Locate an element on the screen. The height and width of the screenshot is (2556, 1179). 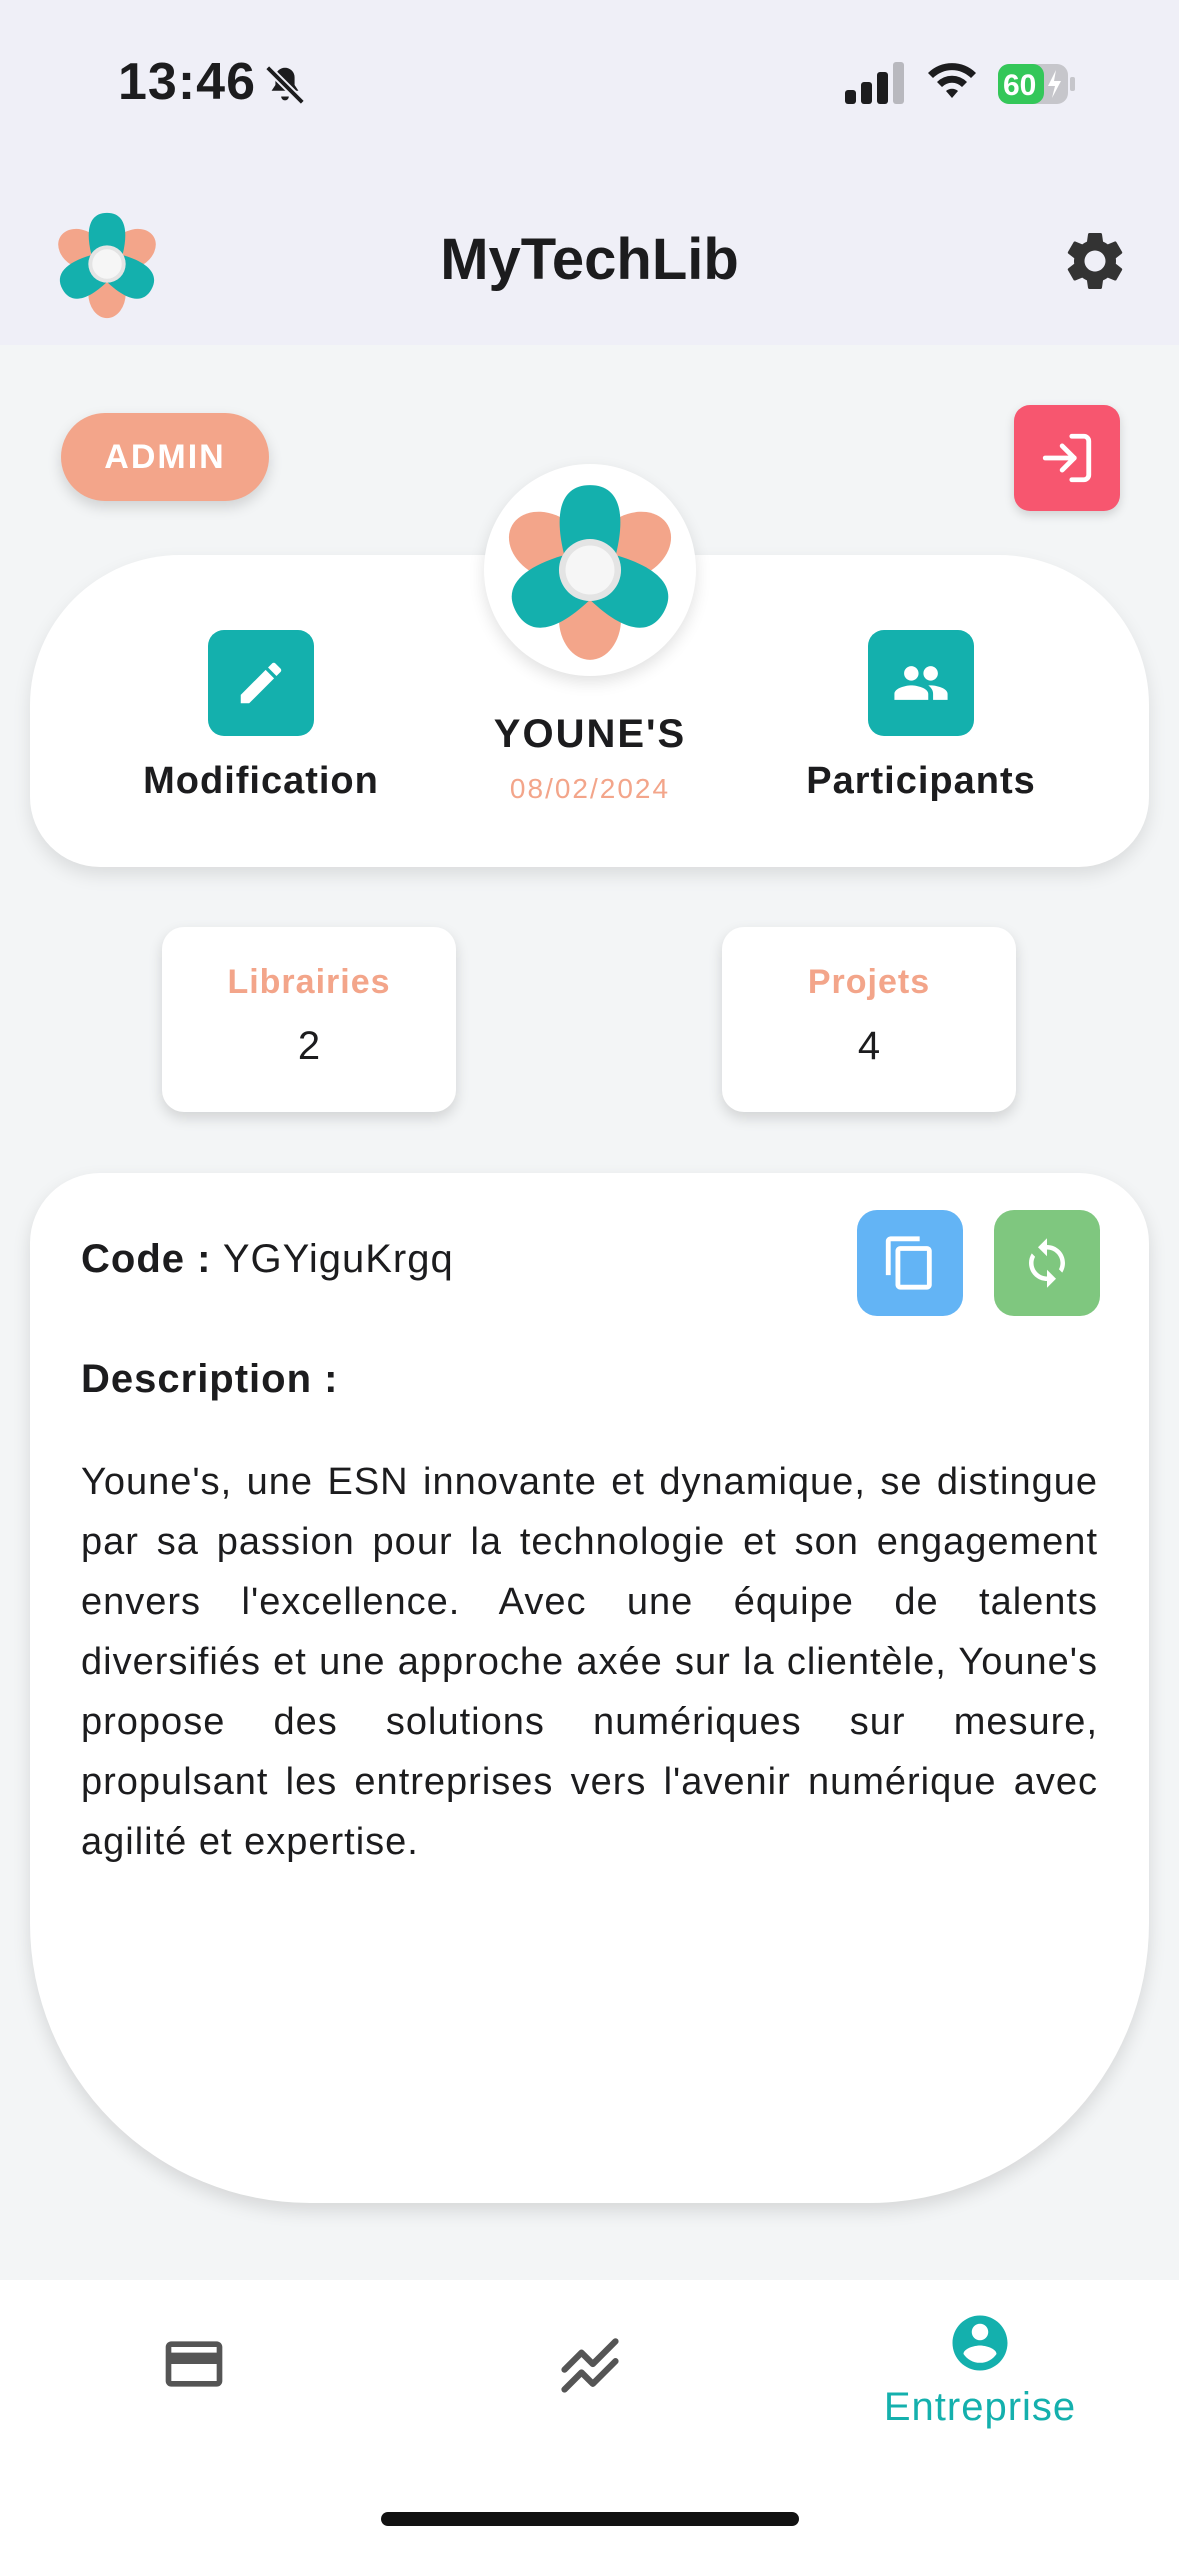
people-icon is located at coordinates (921, 683).